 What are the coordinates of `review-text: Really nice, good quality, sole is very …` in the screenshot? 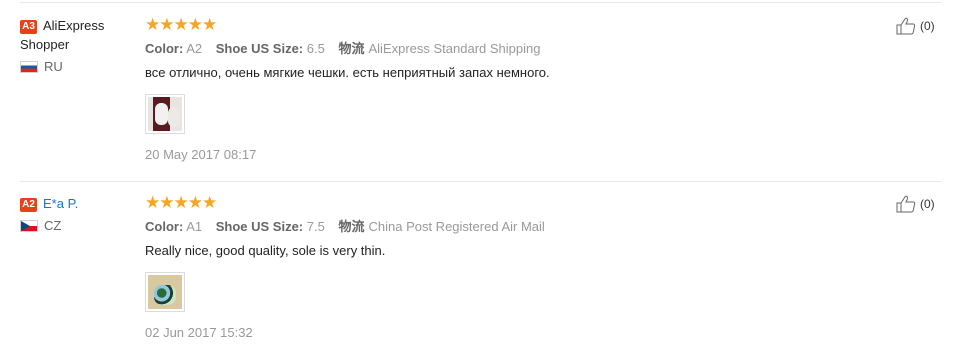 It's located at (265, 250).